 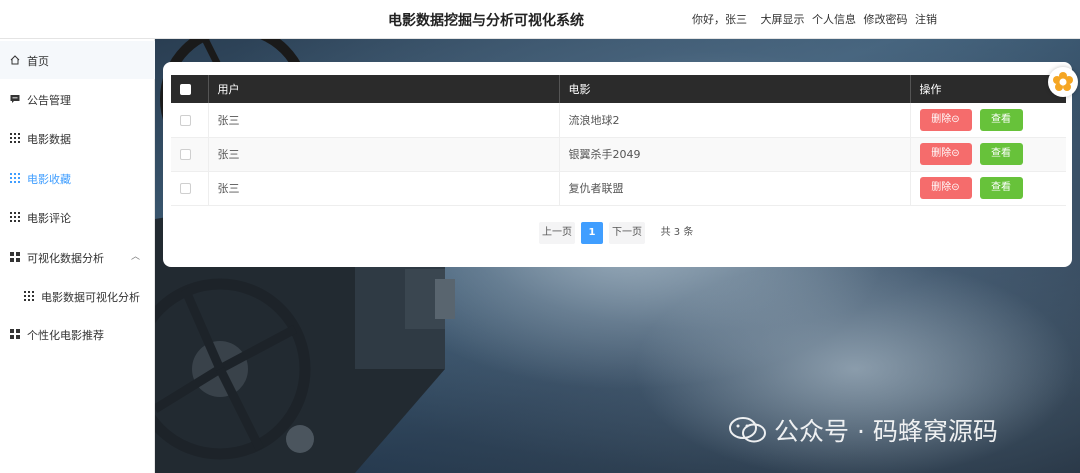 I want to click on sidebar-item-visual-analysis: 可视化数据分析 ︿, so click(x=77, y=257).